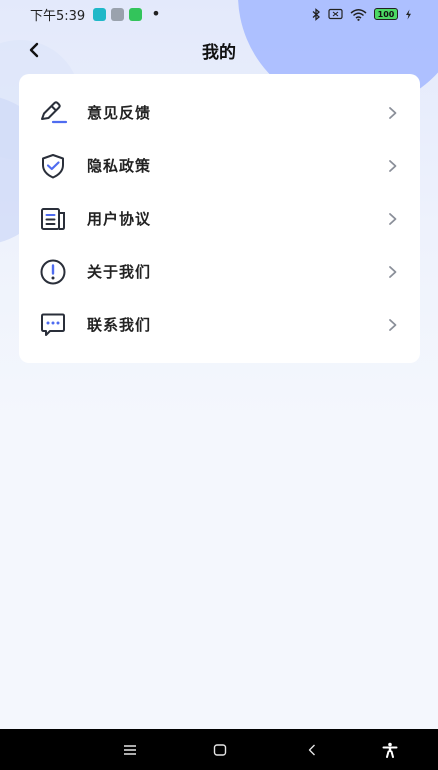 Image resolution: width=438 pixels, height=770 pixels. I want to click on battery-icon: 100, so click(386, 14).